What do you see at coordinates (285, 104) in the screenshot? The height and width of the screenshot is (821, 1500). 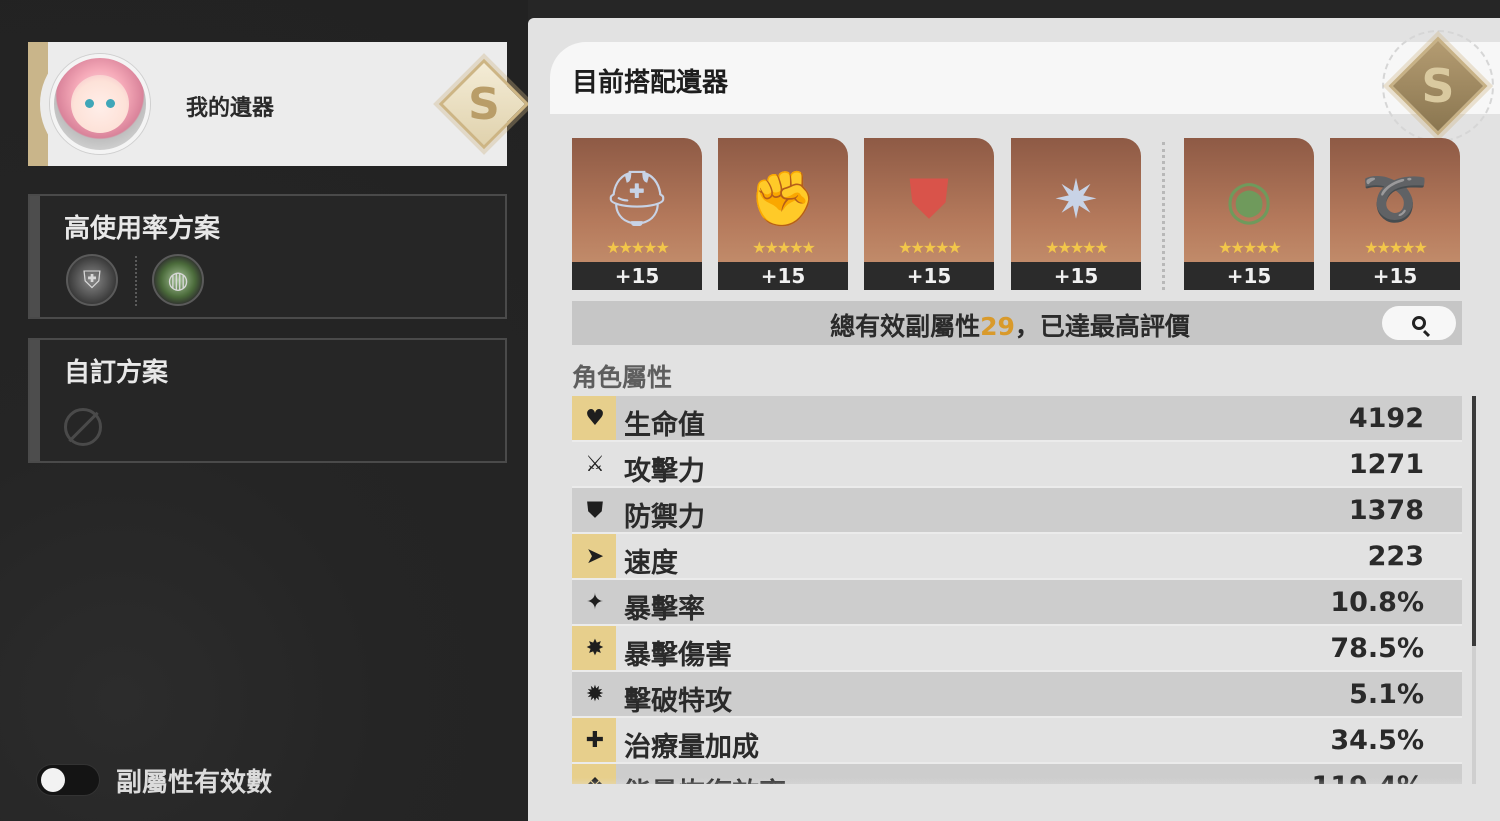 I see `profile-card-inner: 我的遺器 S` at bounding box center [285, 104].